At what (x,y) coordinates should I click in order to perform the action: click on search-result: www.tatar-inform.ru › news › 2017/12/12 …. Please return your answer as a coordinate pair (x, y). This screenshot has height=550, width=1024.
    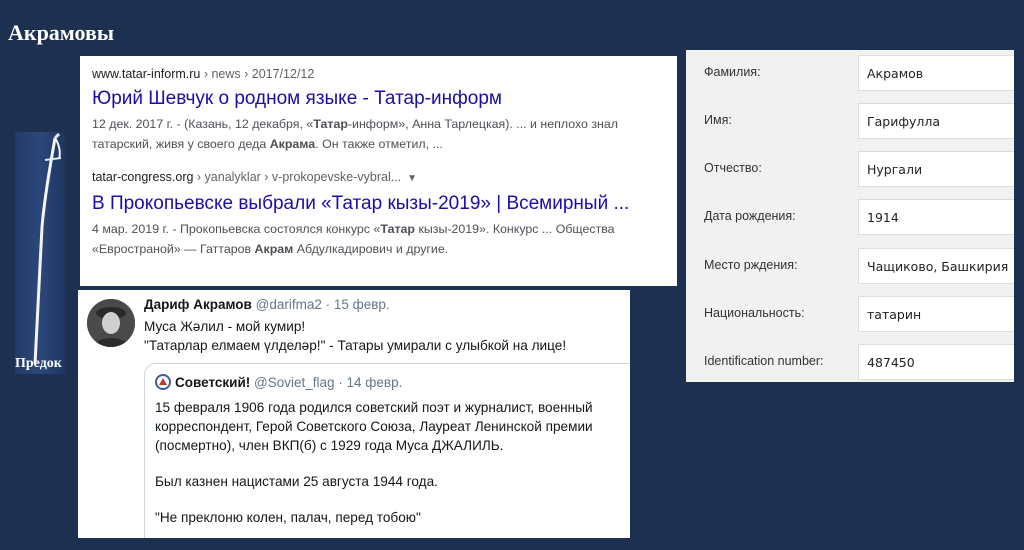
    Looking at the image, I should click on (384, 109).